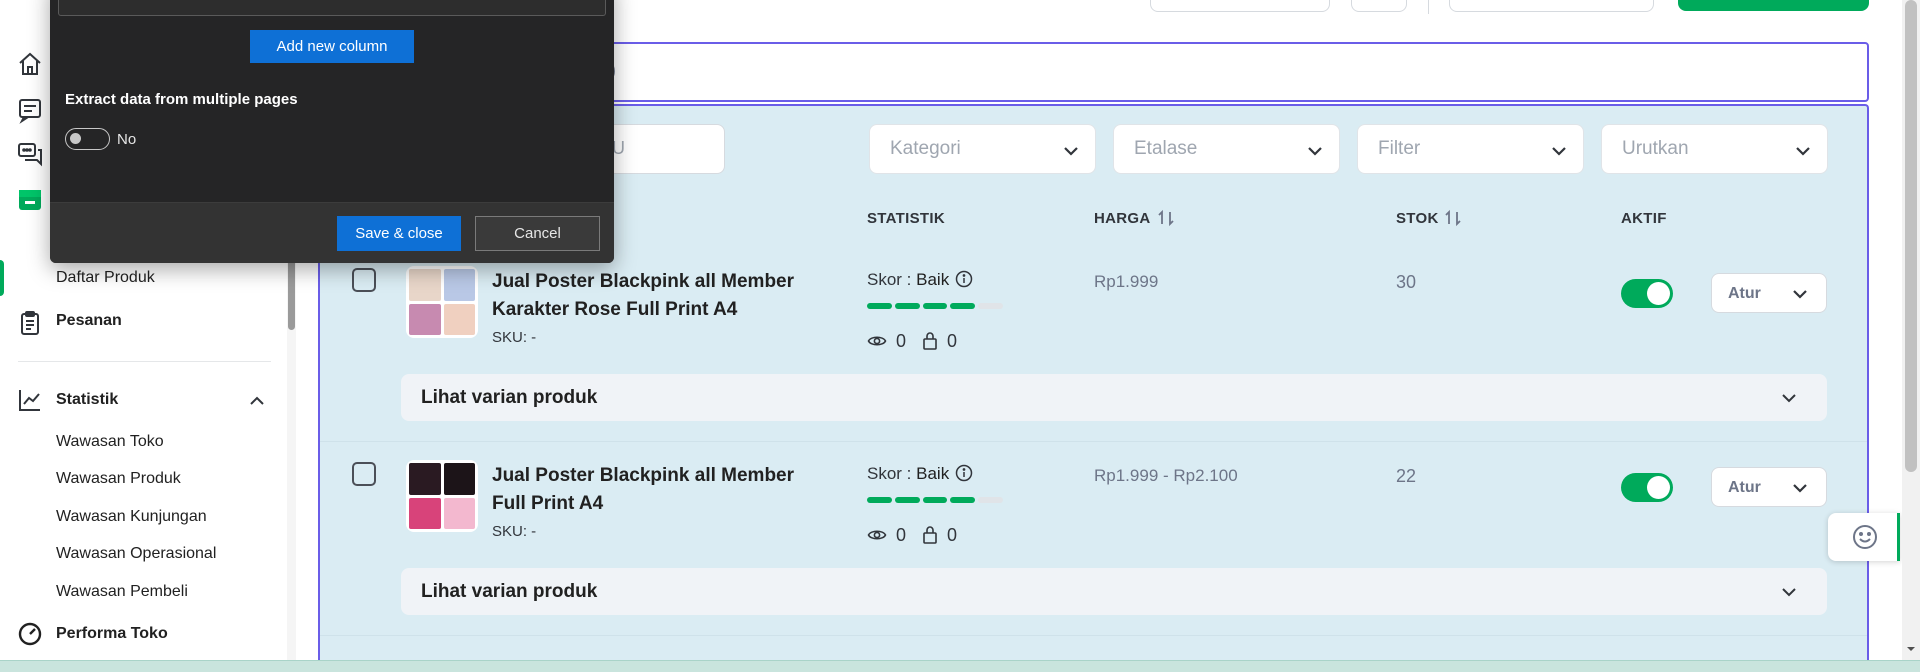 This screenshot has height=672, width=1920. I want to click on sidebar-item-wawasan-toko: Wawasan Toko, so click(110, 442).